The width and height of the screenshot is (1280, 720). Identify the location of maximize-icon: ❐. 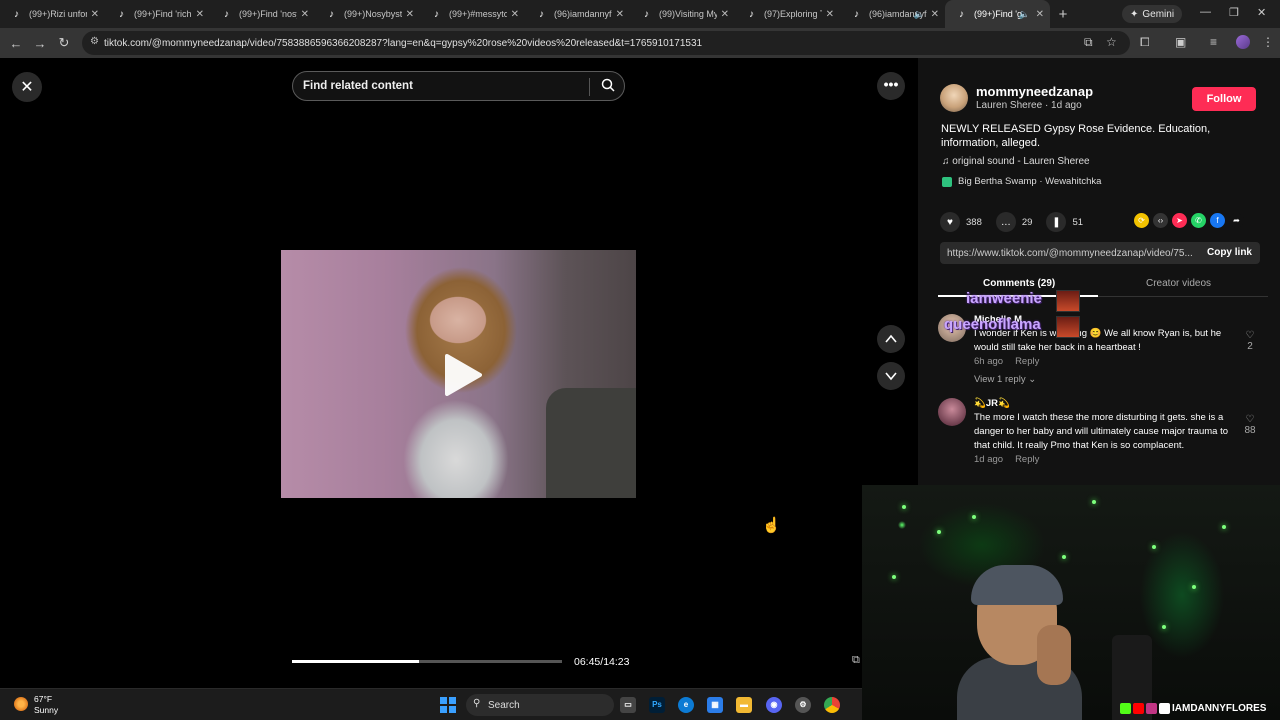
(1234, 12).